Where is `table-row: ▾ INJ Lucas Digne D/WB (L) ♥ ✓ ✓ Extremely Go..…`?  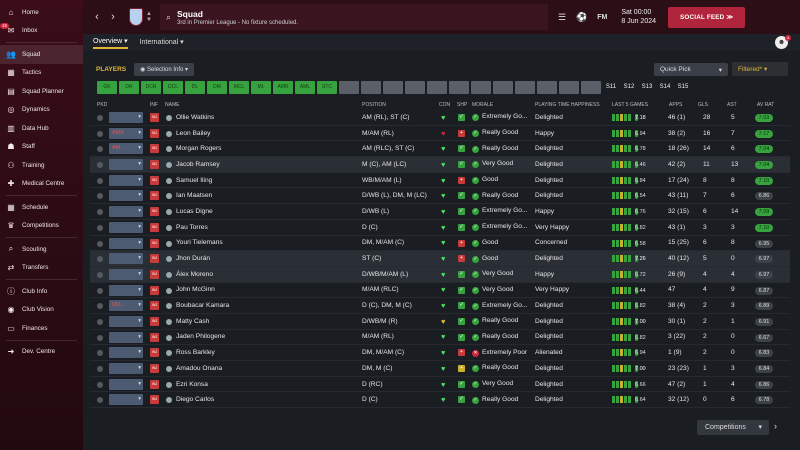 table-row: ▾ INJ Lucas Digne D/WB (L) ♥ ✓ ✓ Extremely Go..… is located at coordinates (440, 212).